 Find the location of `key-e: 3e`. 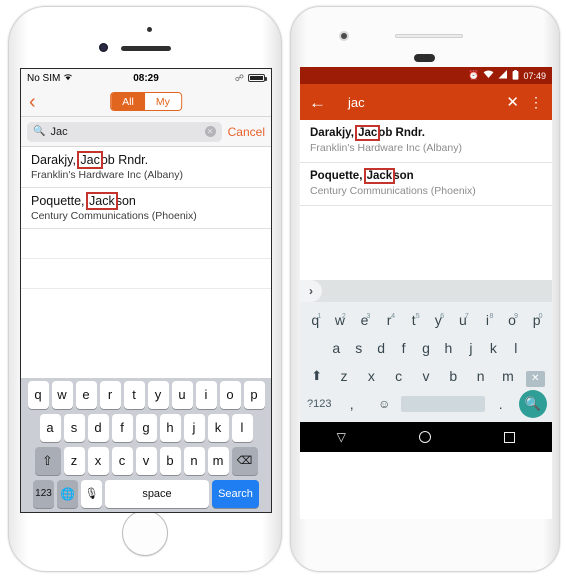

key-e: 3e is located at coordinates (364, 320).